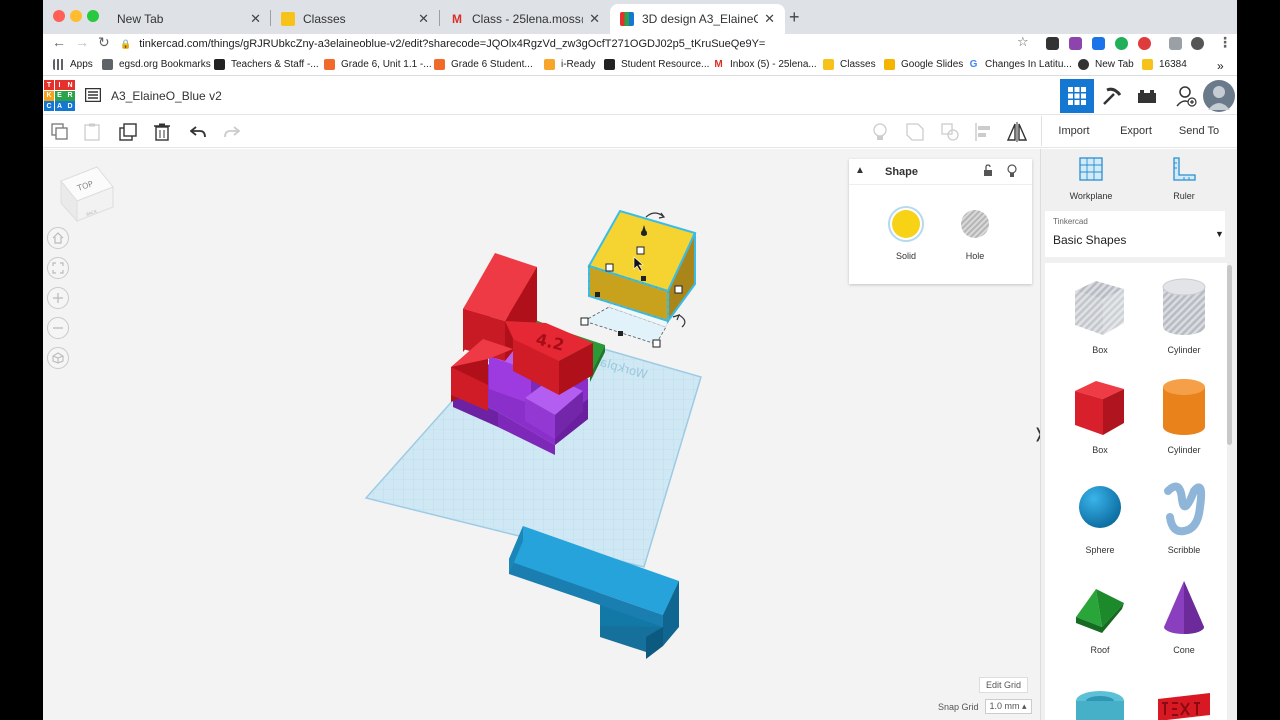  What do you see at coordinates (1229, 355) in the screenshot?
I see `shapes-scrollbar` at bounding box center [1229, 355].